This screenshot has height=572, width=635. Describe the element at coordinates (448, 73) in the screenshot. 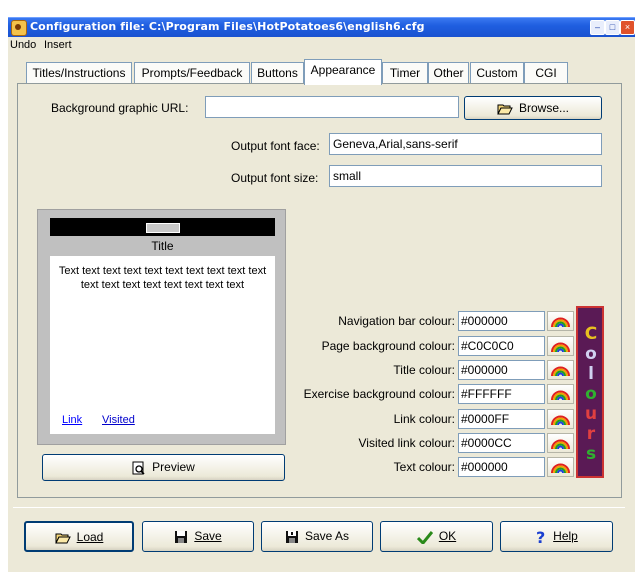

I see `tab-other: Other` at that location.